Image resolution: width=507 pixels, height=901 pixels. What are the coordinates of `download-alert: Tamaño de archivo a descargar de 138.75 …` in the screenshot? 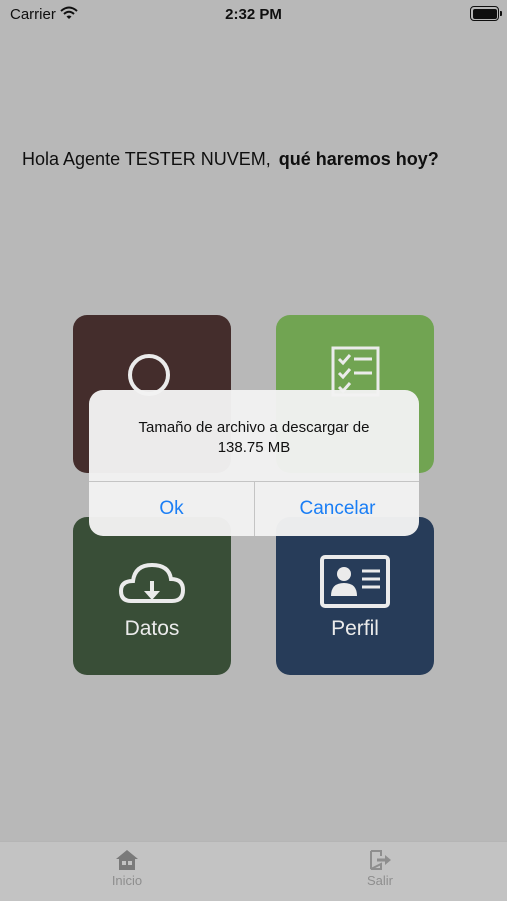 It's located at (254, 463).